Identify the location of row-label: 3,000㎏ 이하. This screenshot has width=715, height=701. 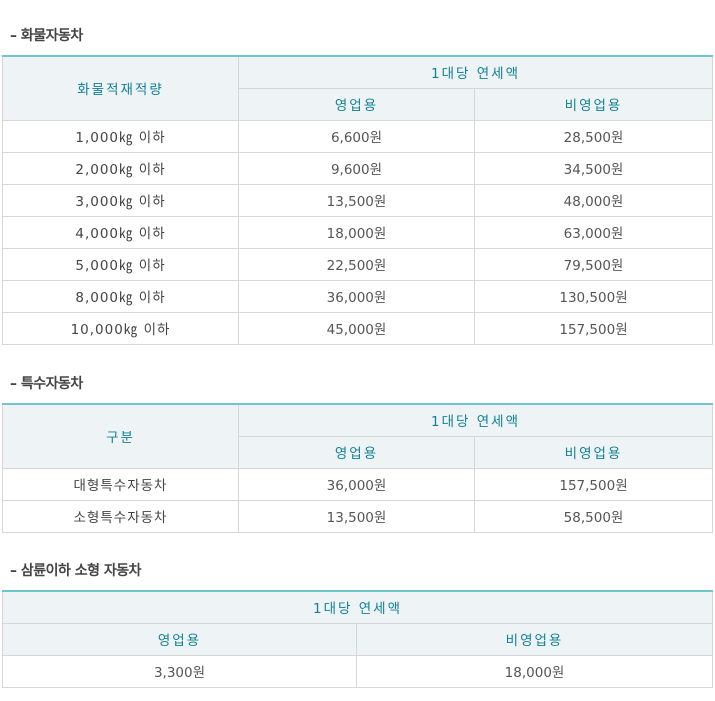
(120, 200).